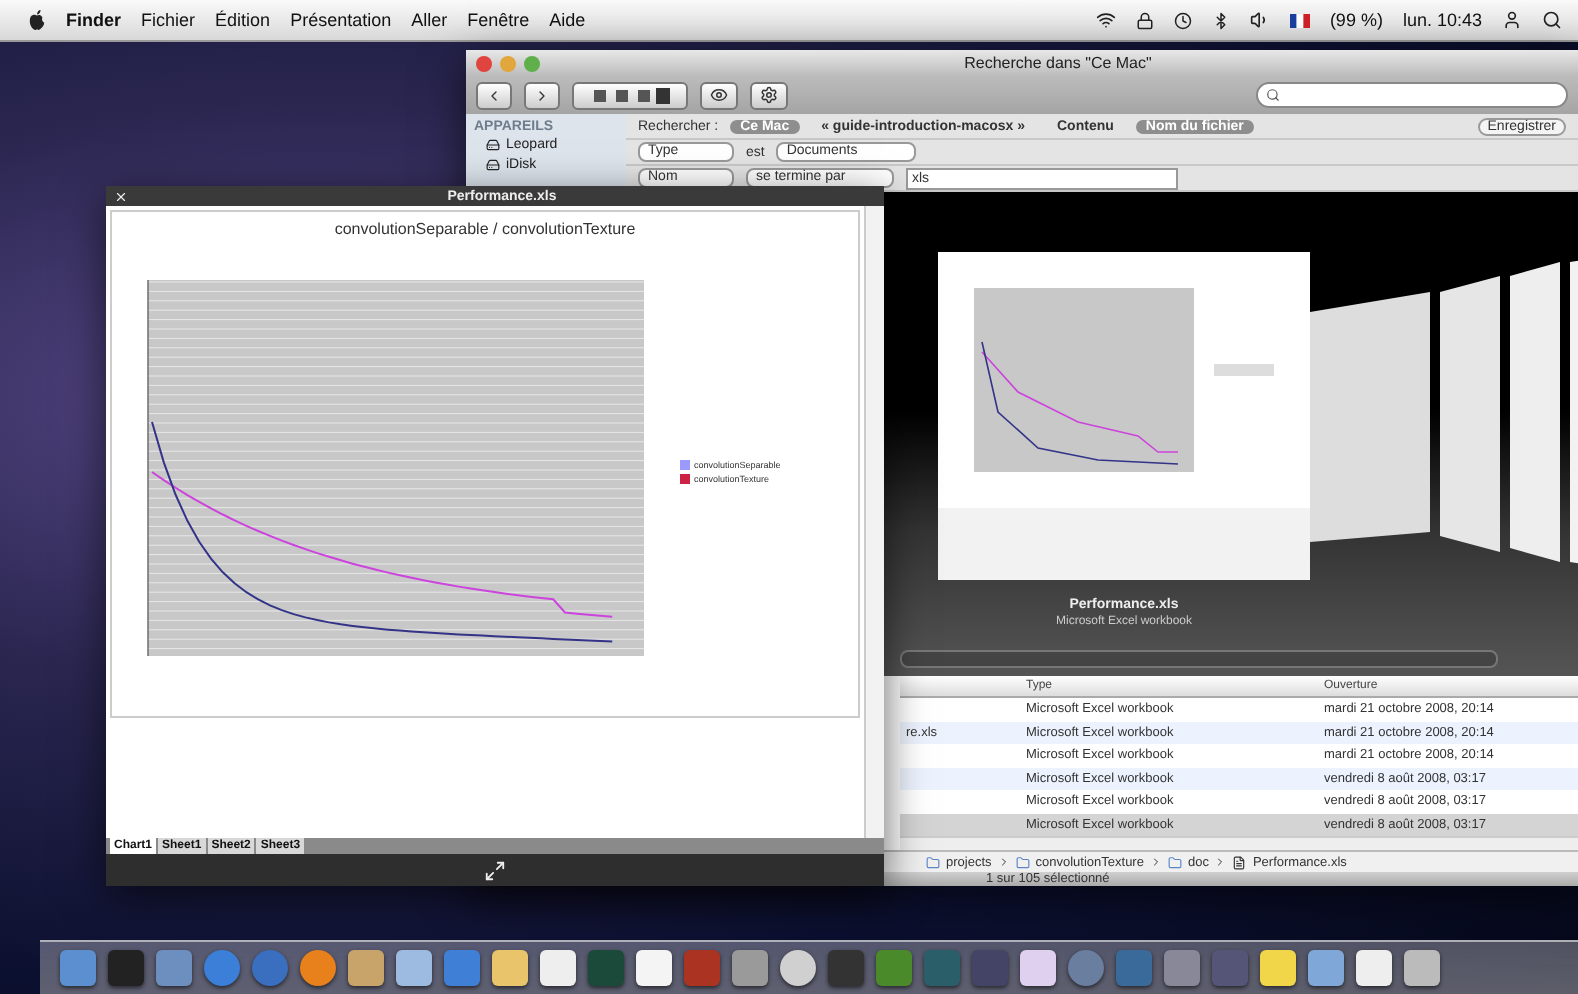 The image size is (1578, 994). Describe the element at coordinates (1105, 20) in the screenshot. I see `wifi-icon` at that location.